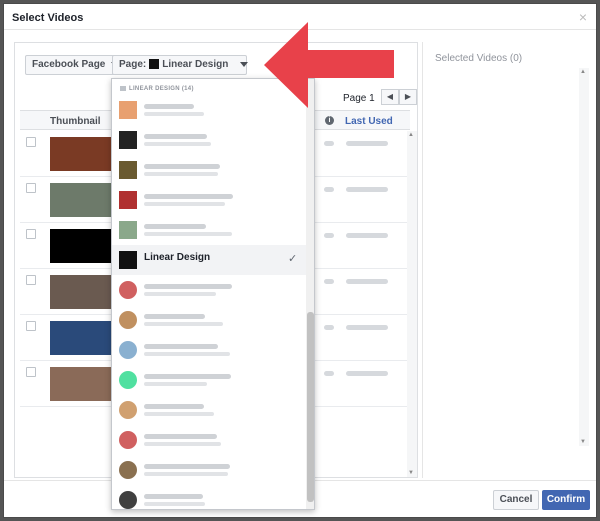 This screenshot has width=600, height=521. I want to click on dropdown-scrollbar, so click(310, 294).